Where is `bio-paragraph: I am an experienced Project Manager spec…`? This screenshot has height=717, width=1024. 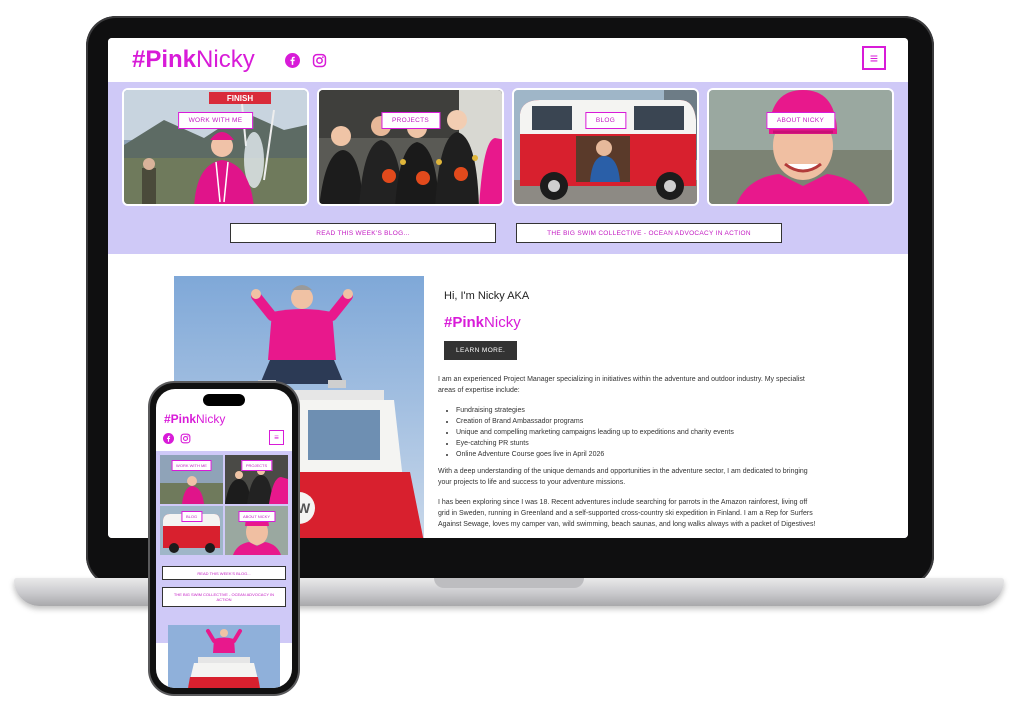 bio-paragraph: I am an experienced Project Manager spec… is located at coordinates (621, 385).